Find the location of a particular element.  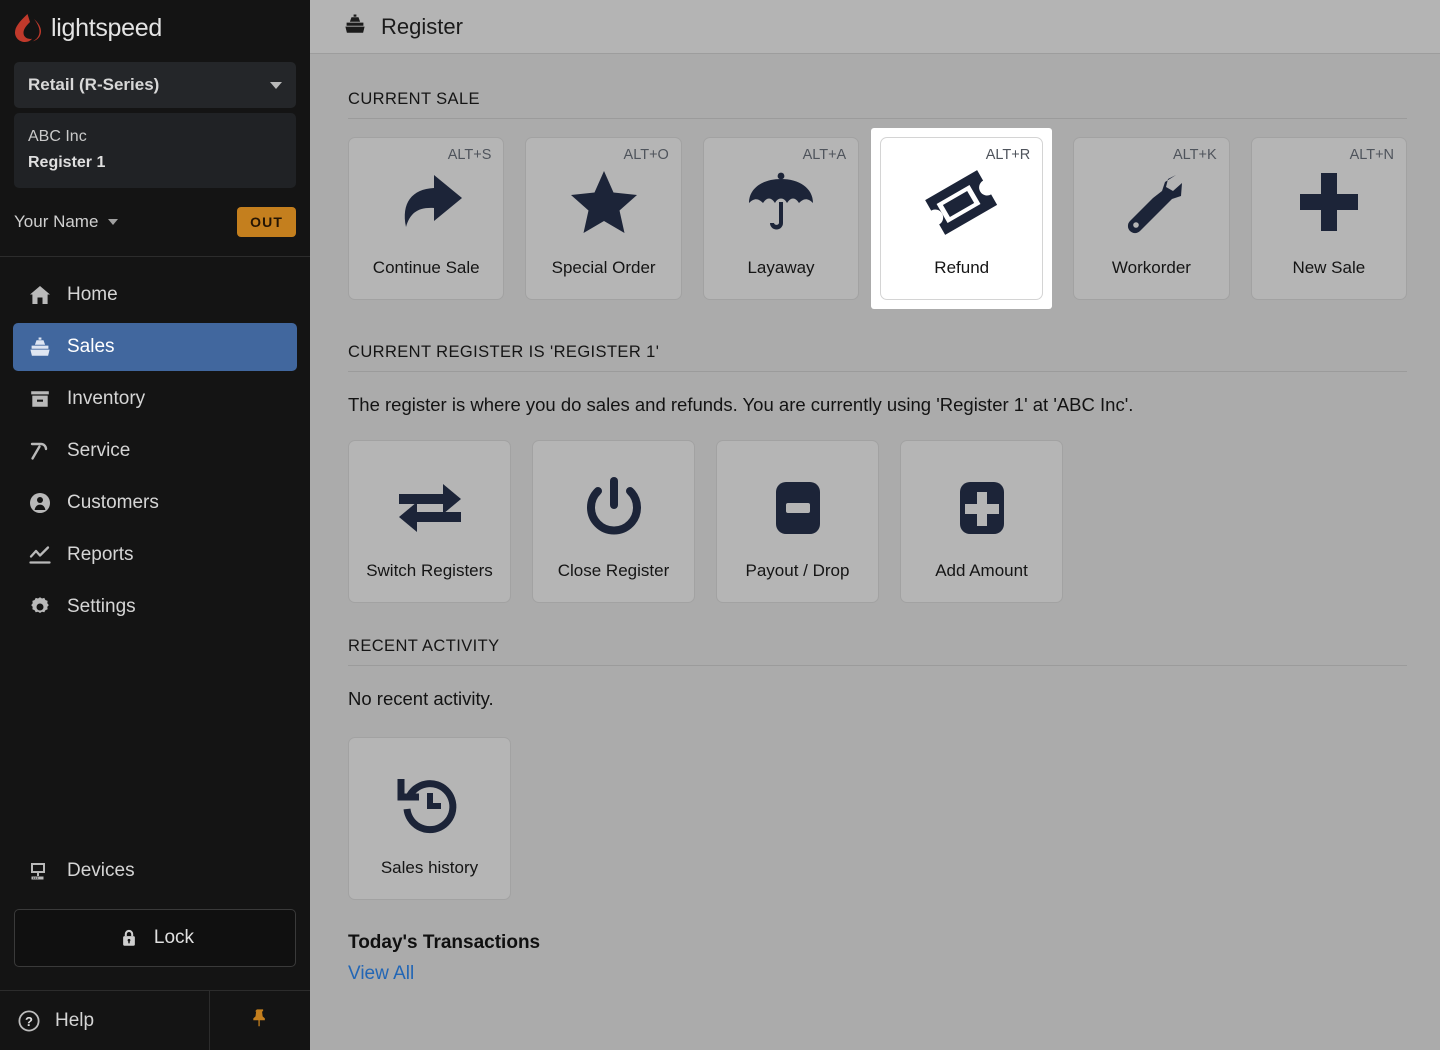

brand: lightspeed is located at coordinates (155, 28).